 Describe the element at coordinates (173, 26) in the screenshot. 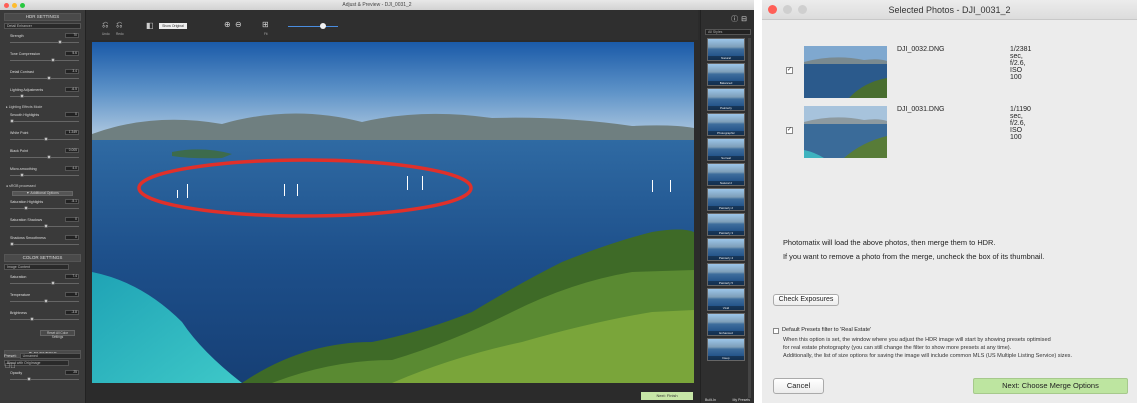

I see `show-original-button: Show Original` at that location.